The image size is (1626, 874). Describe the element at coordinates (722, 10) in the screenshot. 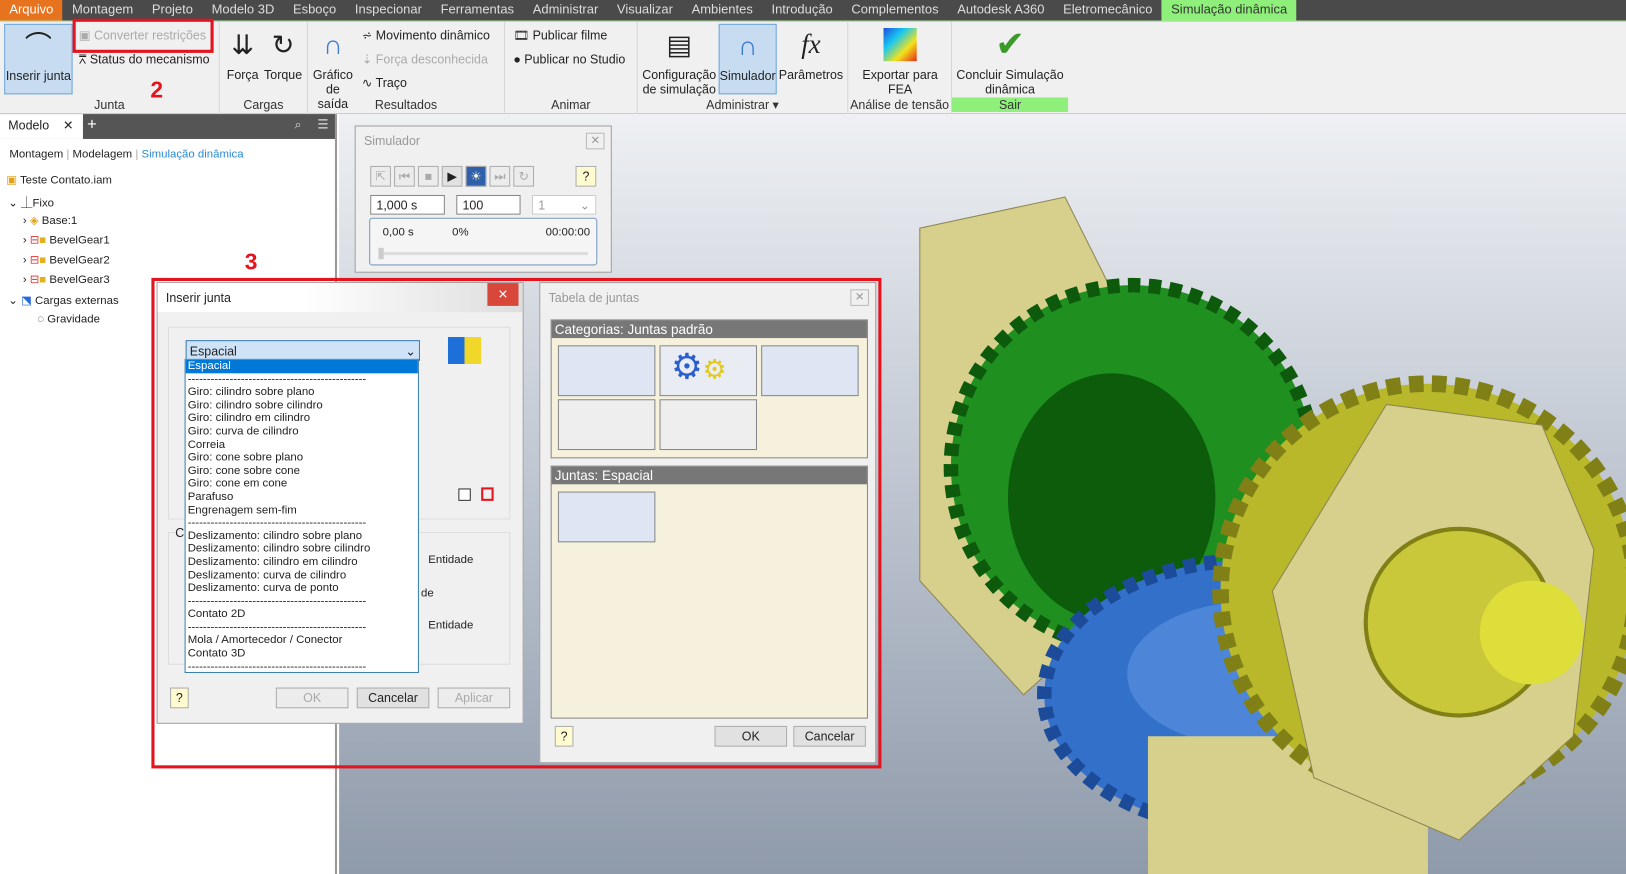

I see `tab-ambientes: Ambientes` at that location.